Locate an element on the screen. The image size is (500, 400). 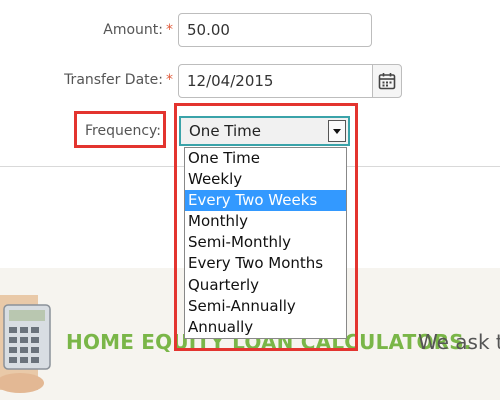
calculator-illustration is located at coordinates (25, 344).